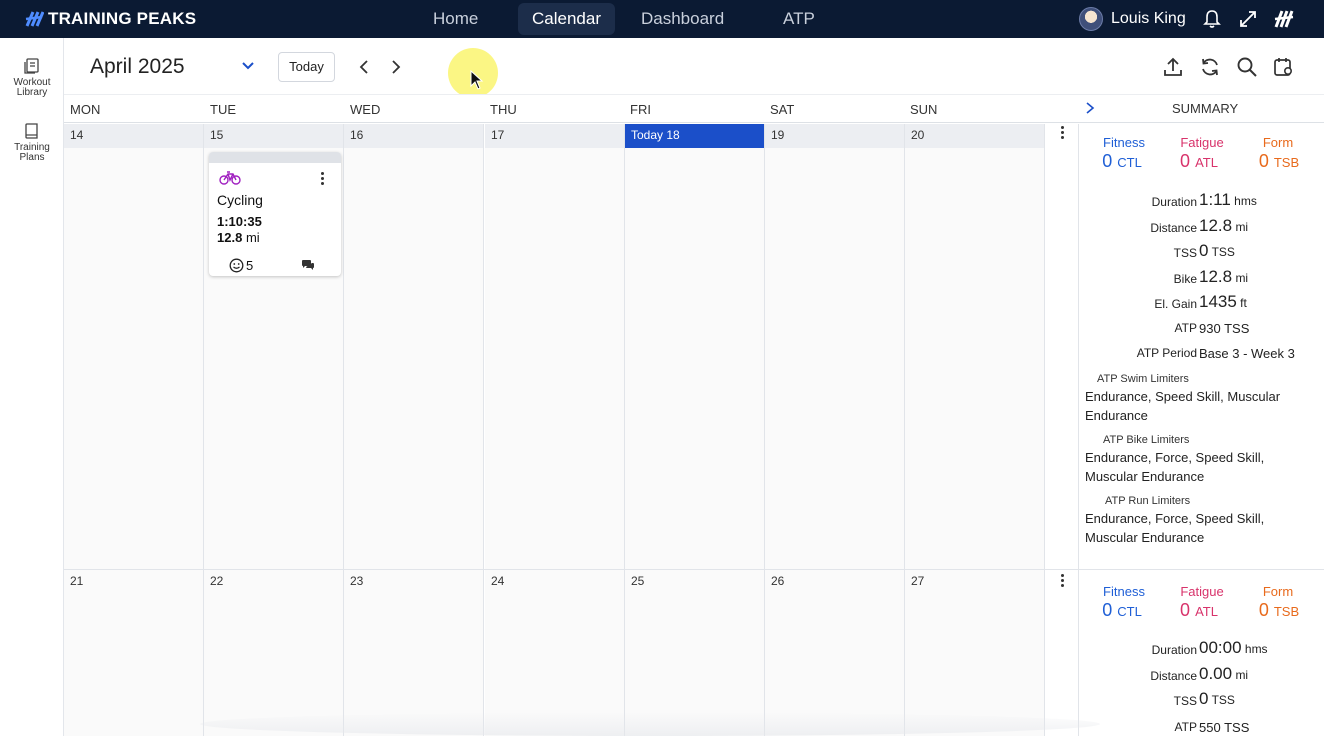  I want to click on run-limiters-label: ATP Run Limiters, so click(1148, 501).